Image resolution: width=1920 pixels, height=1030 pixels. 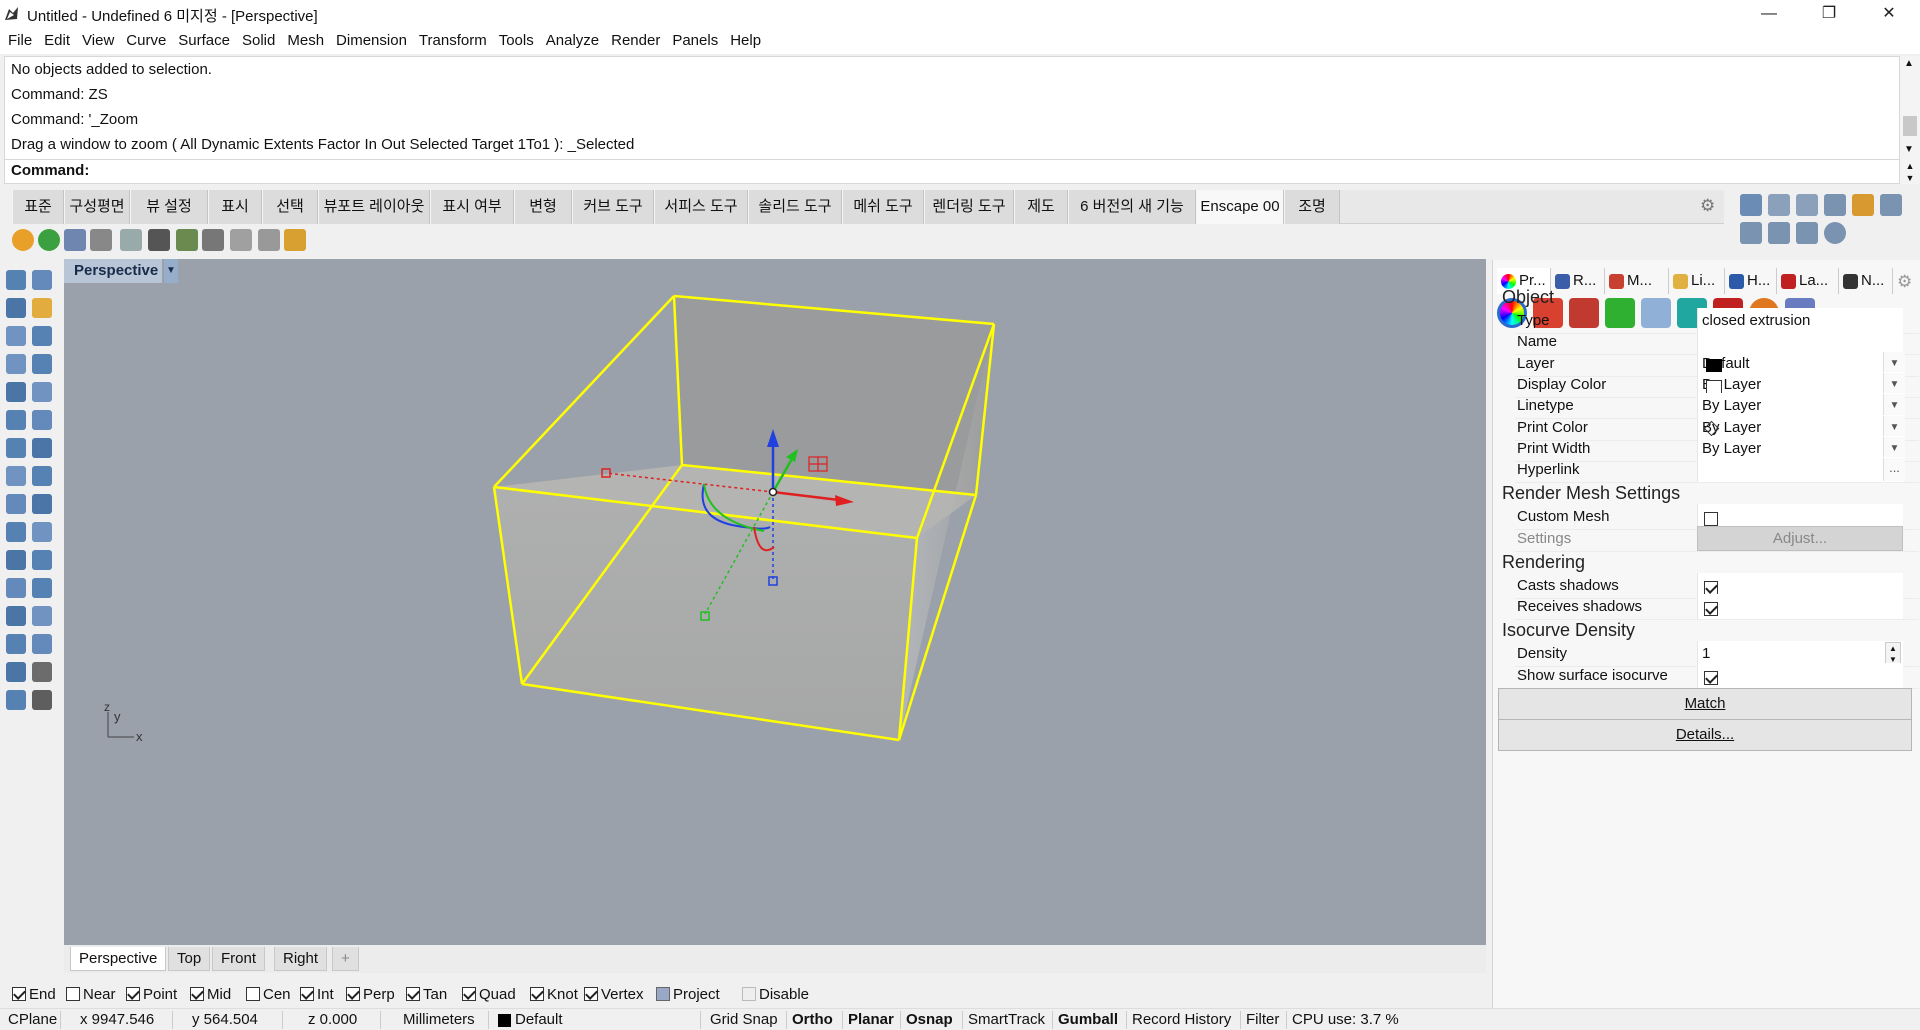 I want to click on feedback-icon, so click(x=269, y=240).